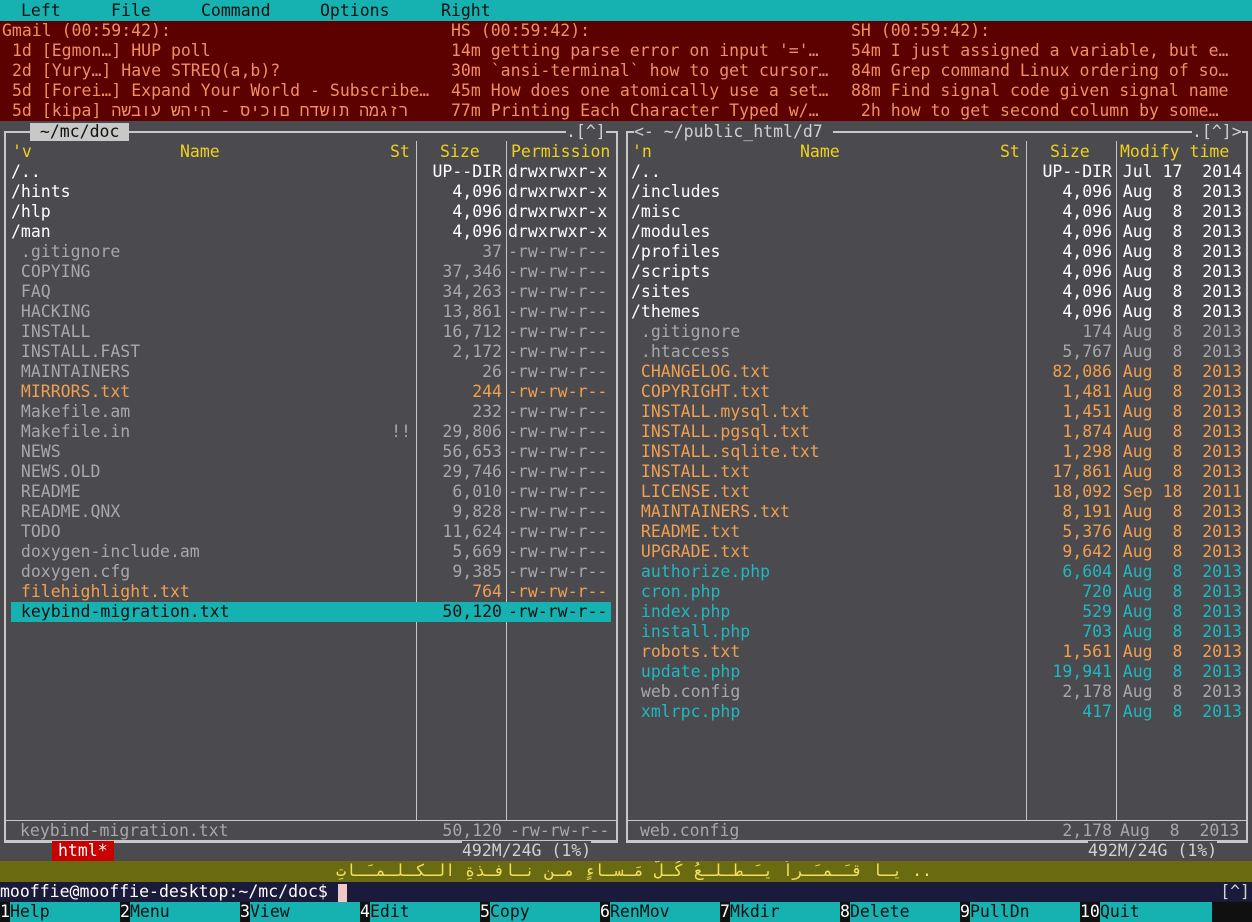 The image size is (1252, 922). What do you see at coordinates (311, 612) in the screenshot?
I see `file-row-selected: keybind-migration.txt 50,120 -rw-rw-r--` at bounding box center [311, 612].